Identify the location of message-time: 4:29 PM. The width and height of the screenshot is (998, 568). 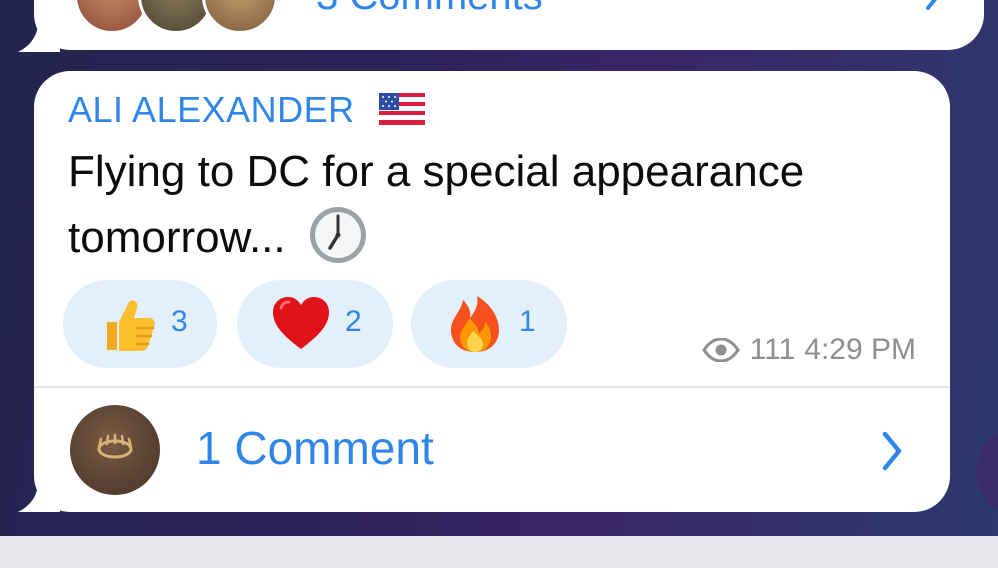
(860, 349).